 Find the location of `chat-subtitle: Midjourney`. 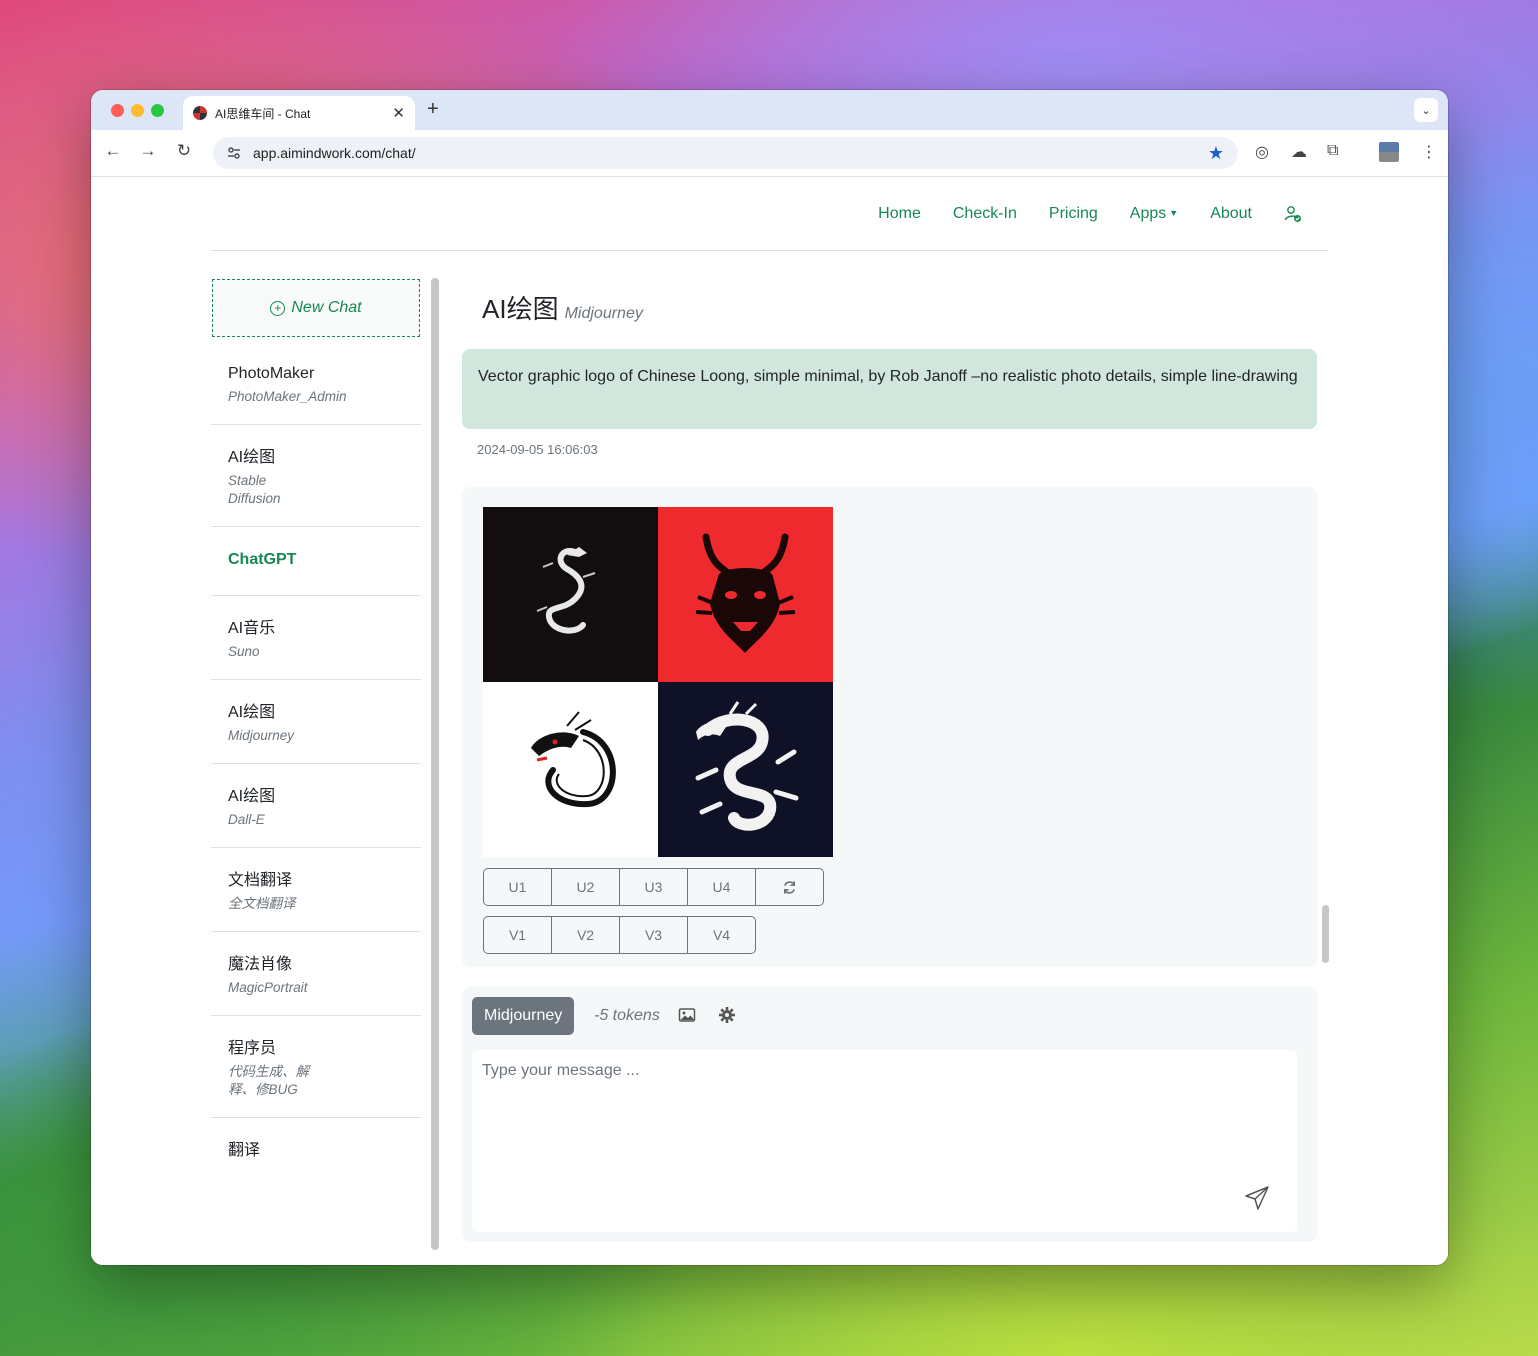

chat-subtitle: Midjourney is located at coordinates (603, 313).